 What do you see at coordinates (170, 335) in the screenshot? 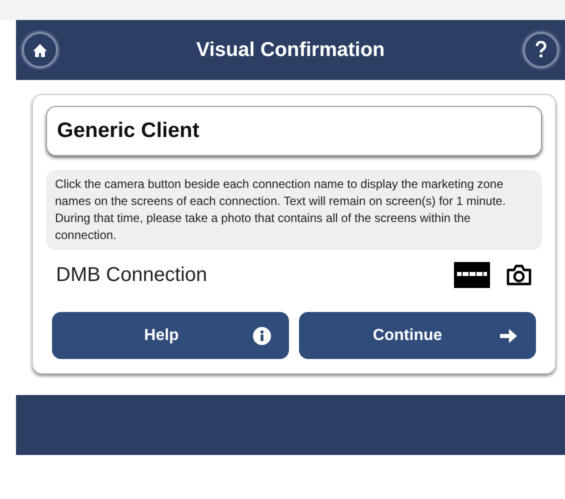
I see `help-button: Help` at bounding box center [170, 335].